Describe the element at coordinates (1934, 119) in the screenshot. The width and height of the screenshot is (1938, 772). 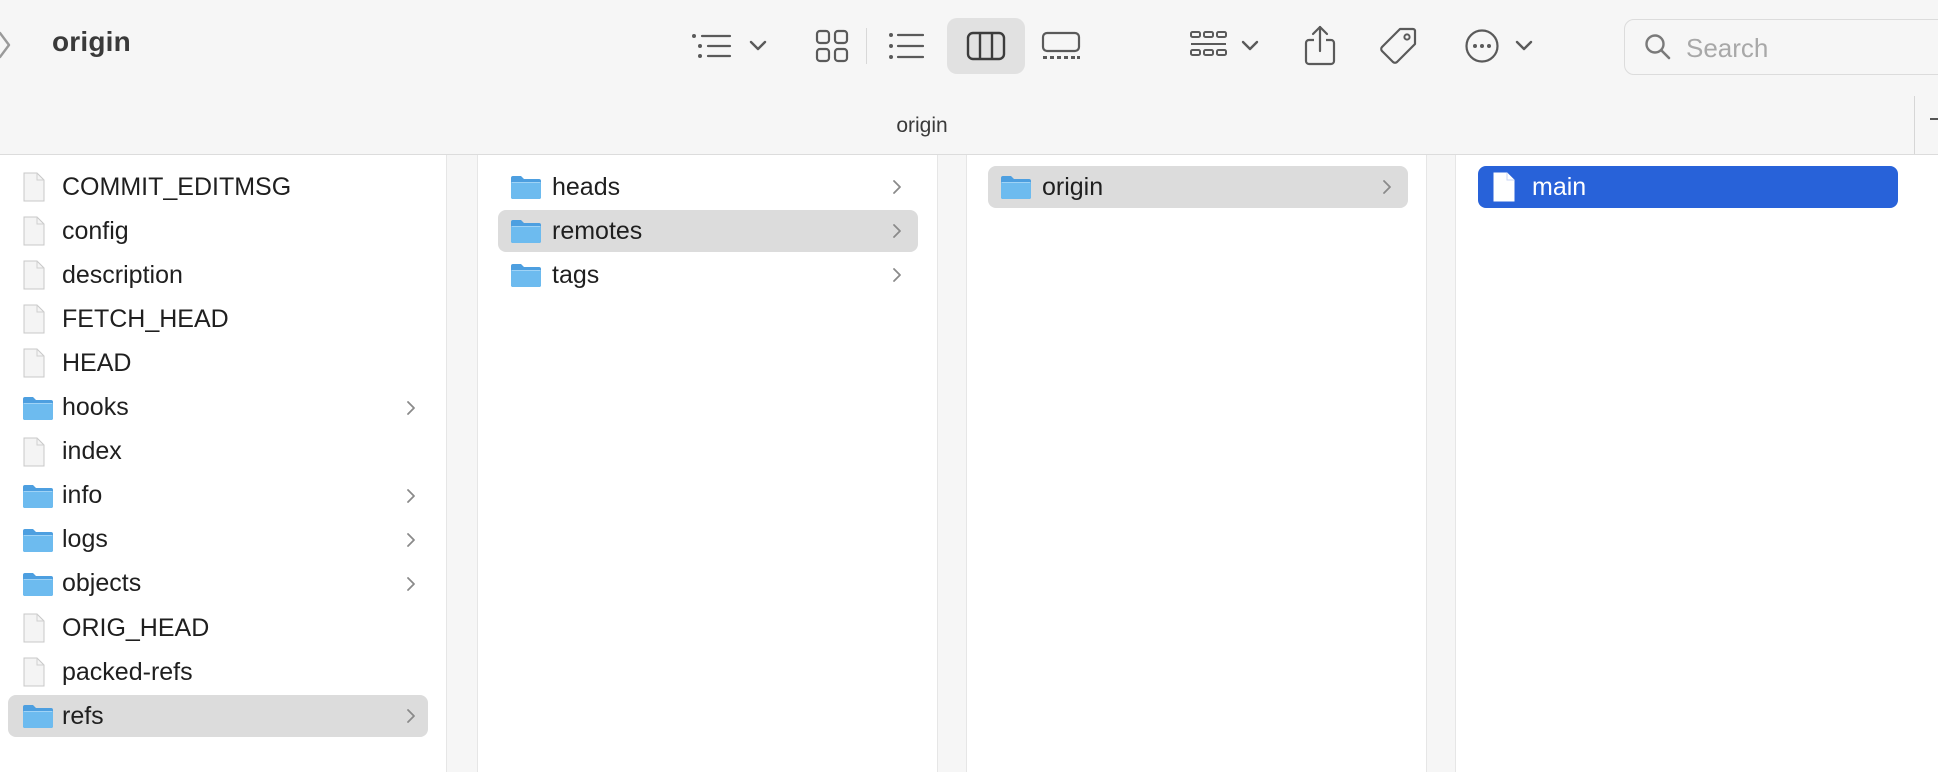
I see `add-tab-icon` at that location.